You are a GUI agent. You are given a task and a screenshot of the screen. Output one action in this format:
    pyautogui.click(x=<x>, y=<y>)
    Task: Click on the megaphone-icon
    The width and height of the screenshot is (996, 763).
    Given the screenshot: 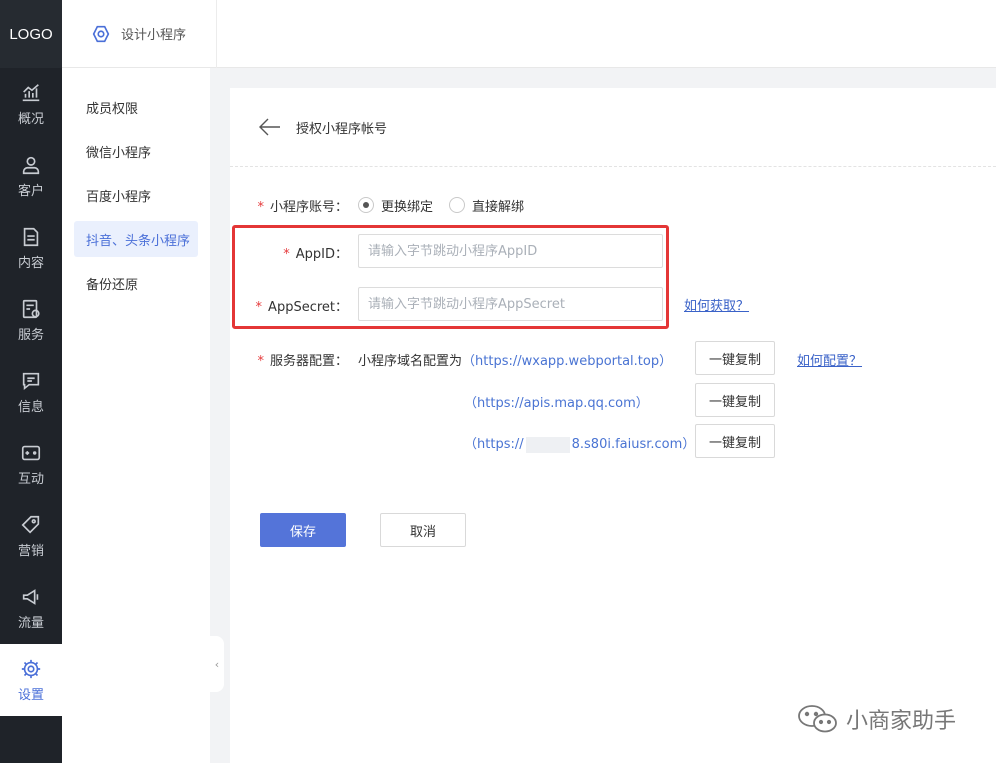 What is the action you would take?
    pyautogui.click(x=30, y=596)
    